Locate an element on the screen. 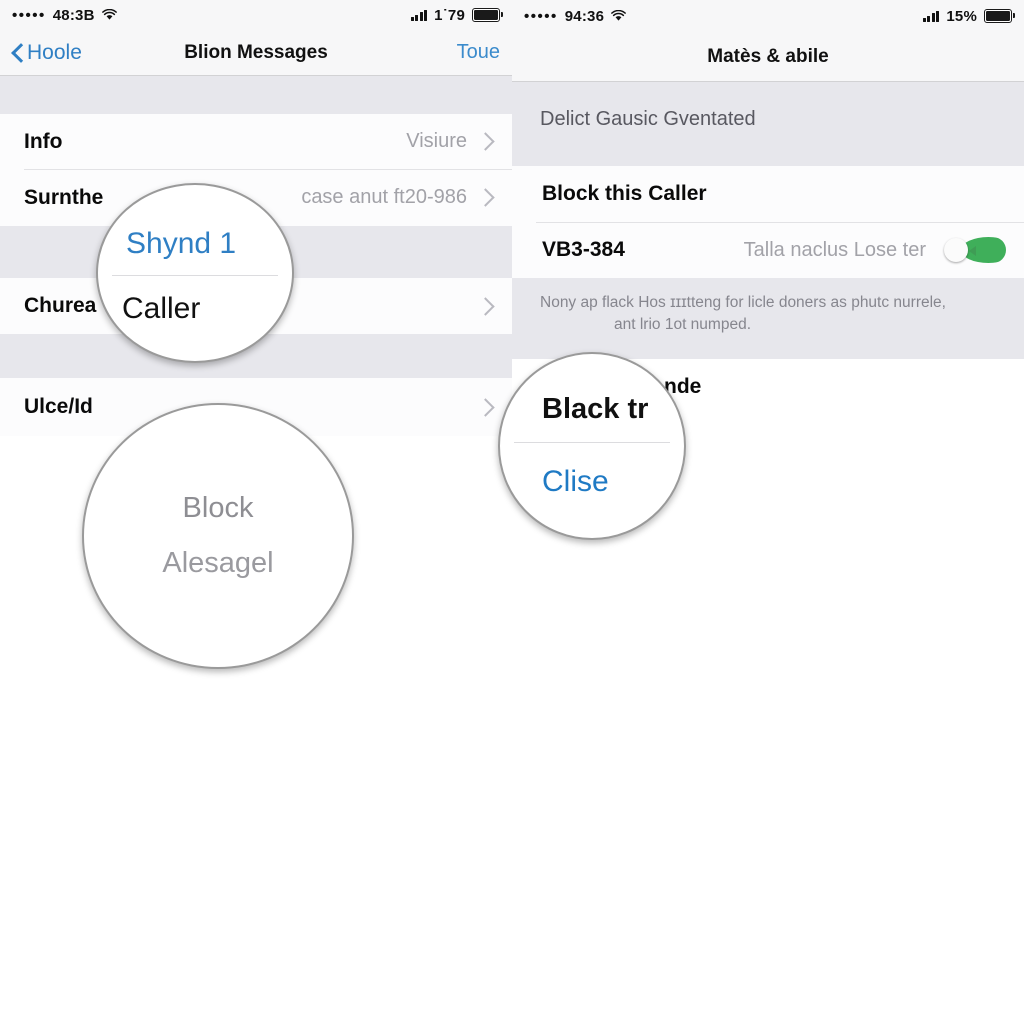 The width and height of the screenshot is (1024, 1024). row-label: Ulce/Id is located at coordinates (58, 406).